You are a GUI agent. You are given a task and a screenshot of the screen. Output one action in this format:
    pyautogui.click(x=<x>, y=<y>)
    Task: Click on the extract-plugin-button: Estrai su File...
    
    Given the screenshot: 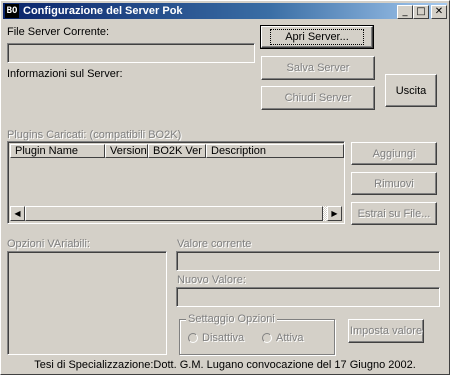 What is the action you would take?
    pyautogui.click(x=394, y=213)
    